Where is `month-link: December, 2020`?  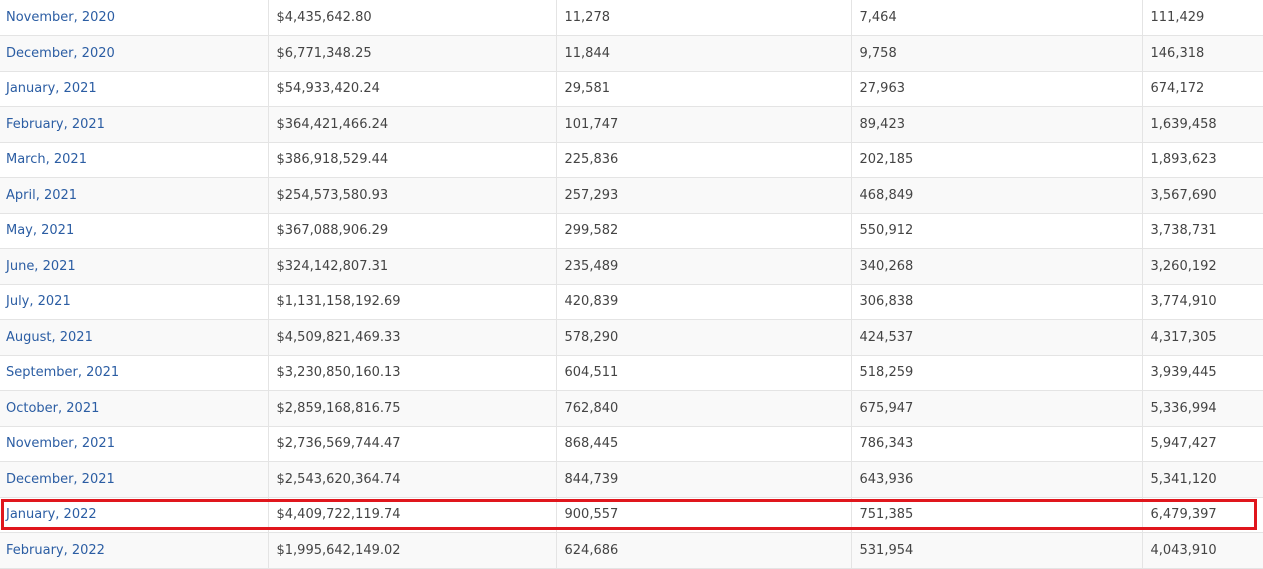 month-link: December, 2020 is located at coordinates (60, 53).